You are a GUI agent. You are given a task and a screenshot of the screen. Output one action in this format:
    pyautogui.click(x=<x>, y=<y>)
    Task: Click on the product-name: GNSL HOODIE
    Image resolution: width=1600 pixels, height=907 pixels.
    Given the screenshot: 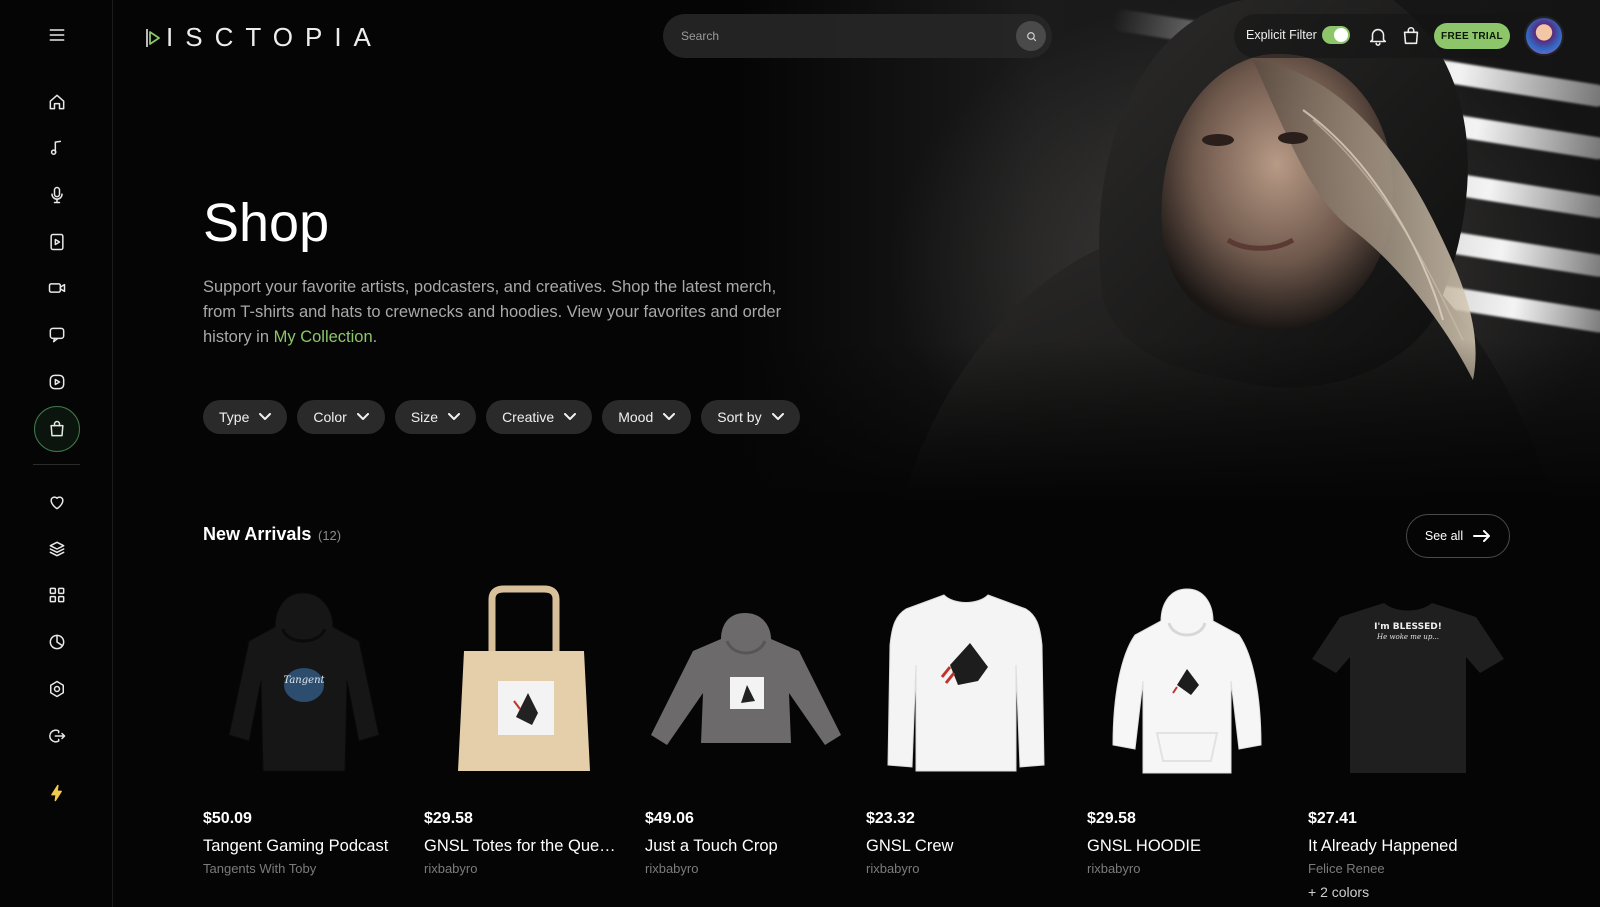 What is the action you would take?
    pyautogui.click(x=1144, y=846)
    